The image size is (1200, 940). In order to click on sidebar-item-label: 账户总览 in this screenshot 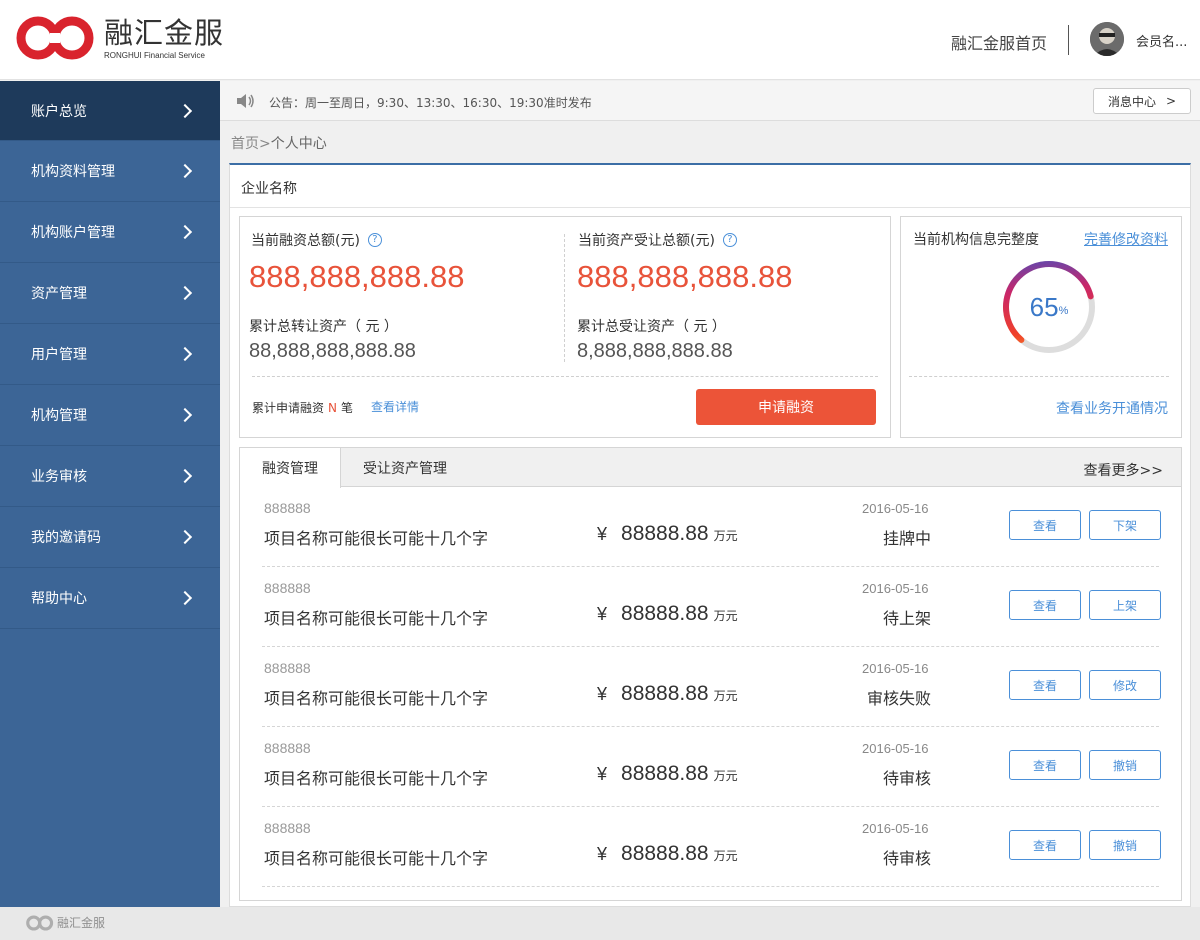, I will do `click(59, 111)`.